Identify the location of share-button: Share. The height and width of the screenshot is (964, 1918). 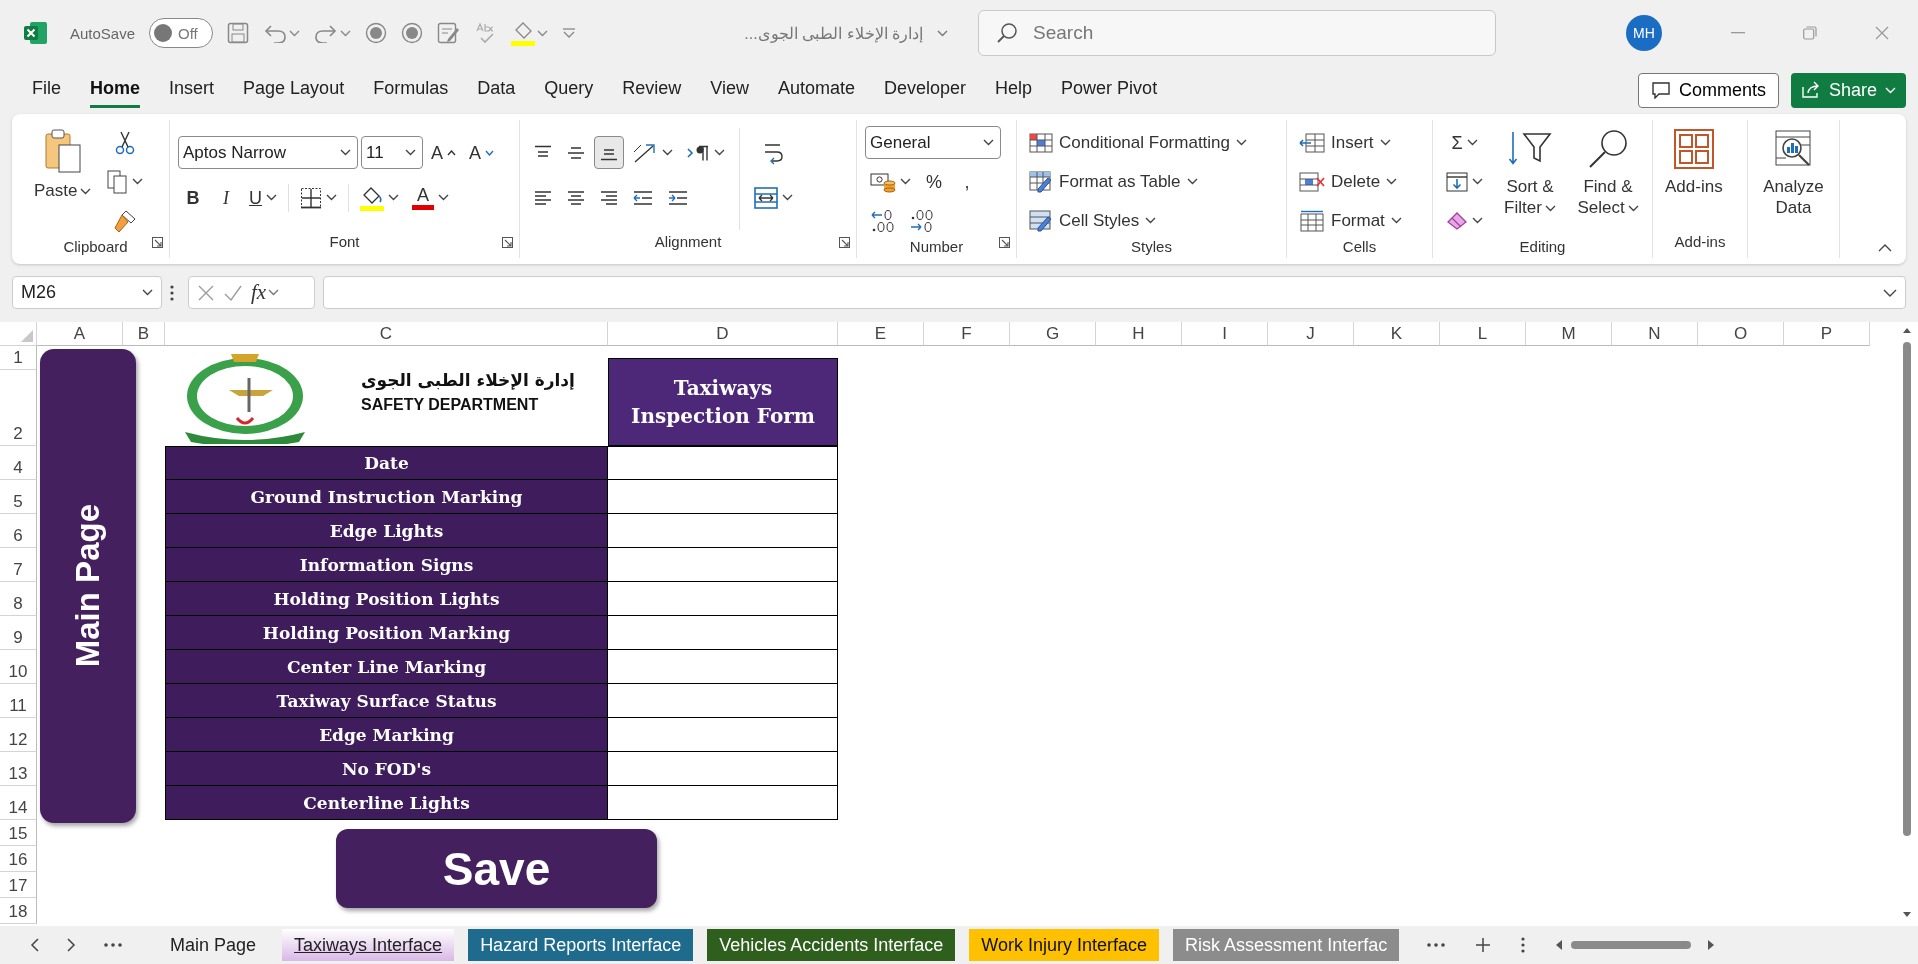
(1848, 90).